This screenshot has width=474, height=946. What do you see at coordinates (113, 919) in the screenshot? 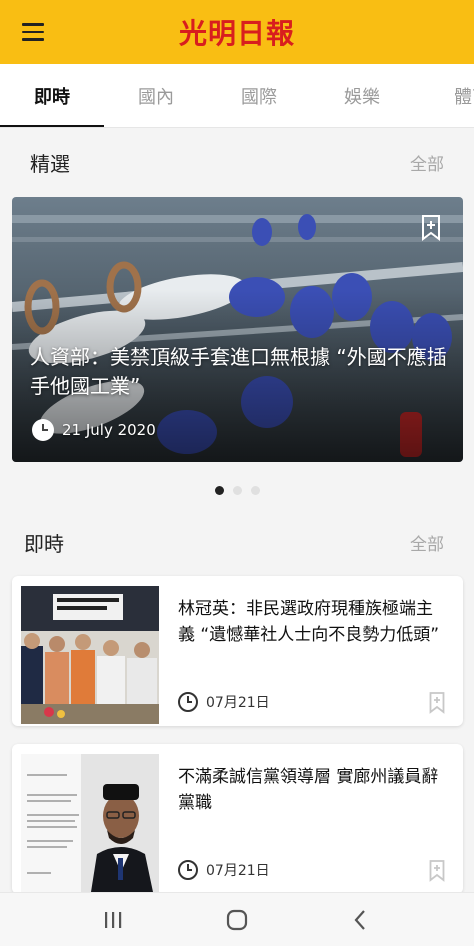
I see `recents-icon` at bounding box center [113, 919].